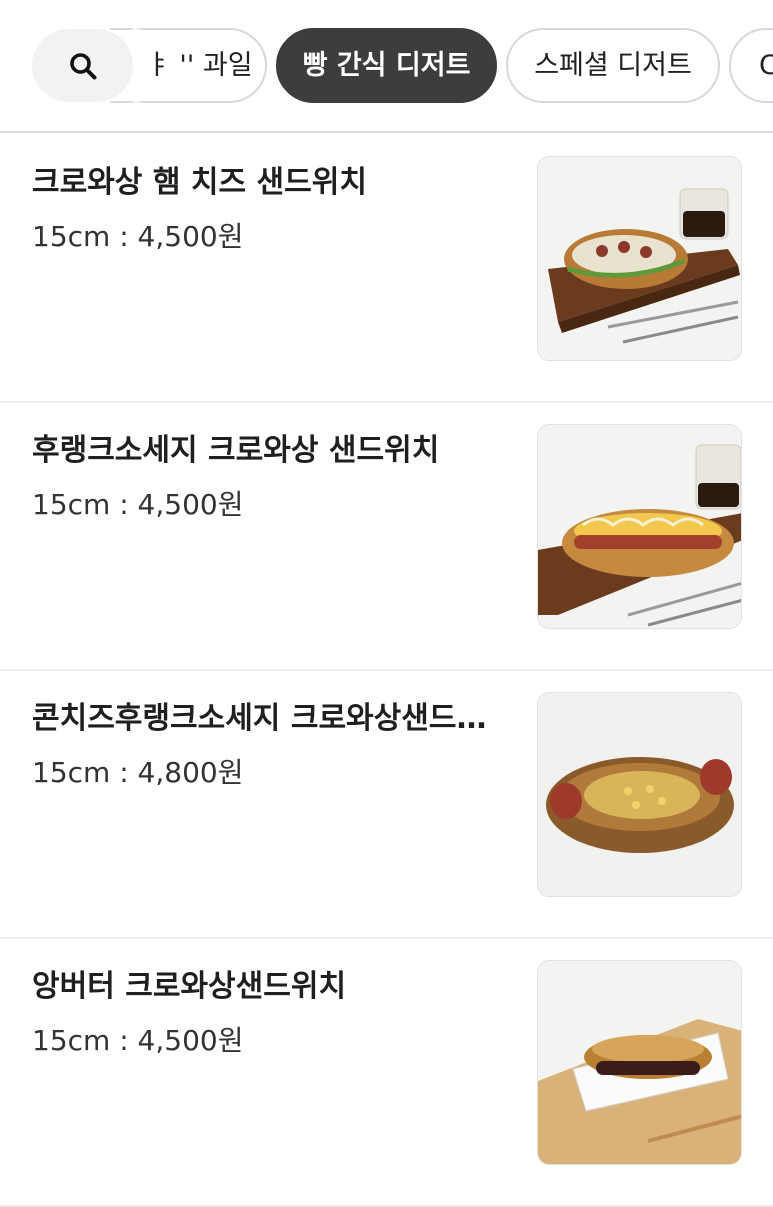  Describe the element at coordinates (613, 65) in the screenshot. I see `category-chip-special-dessert: 스페셜 디저트` at that location.